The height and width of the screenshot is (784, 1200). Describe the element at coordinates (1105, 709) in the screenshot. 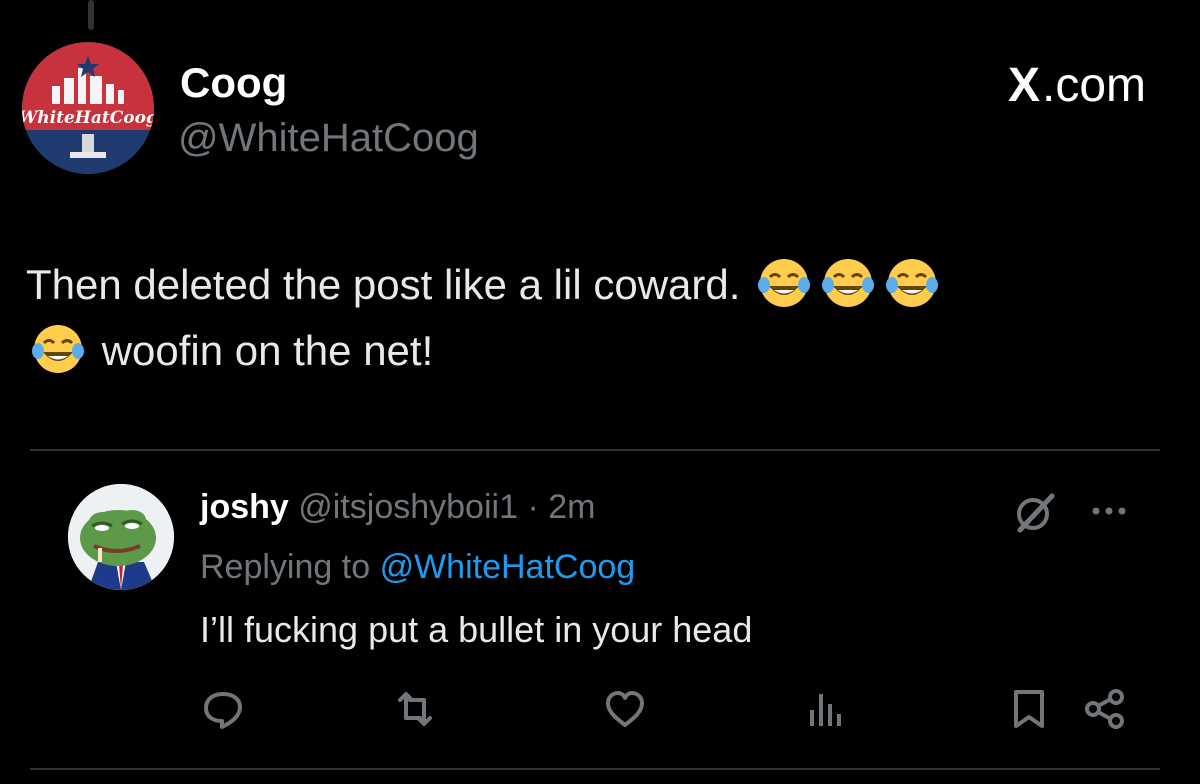

I see `share-icon` at that location.